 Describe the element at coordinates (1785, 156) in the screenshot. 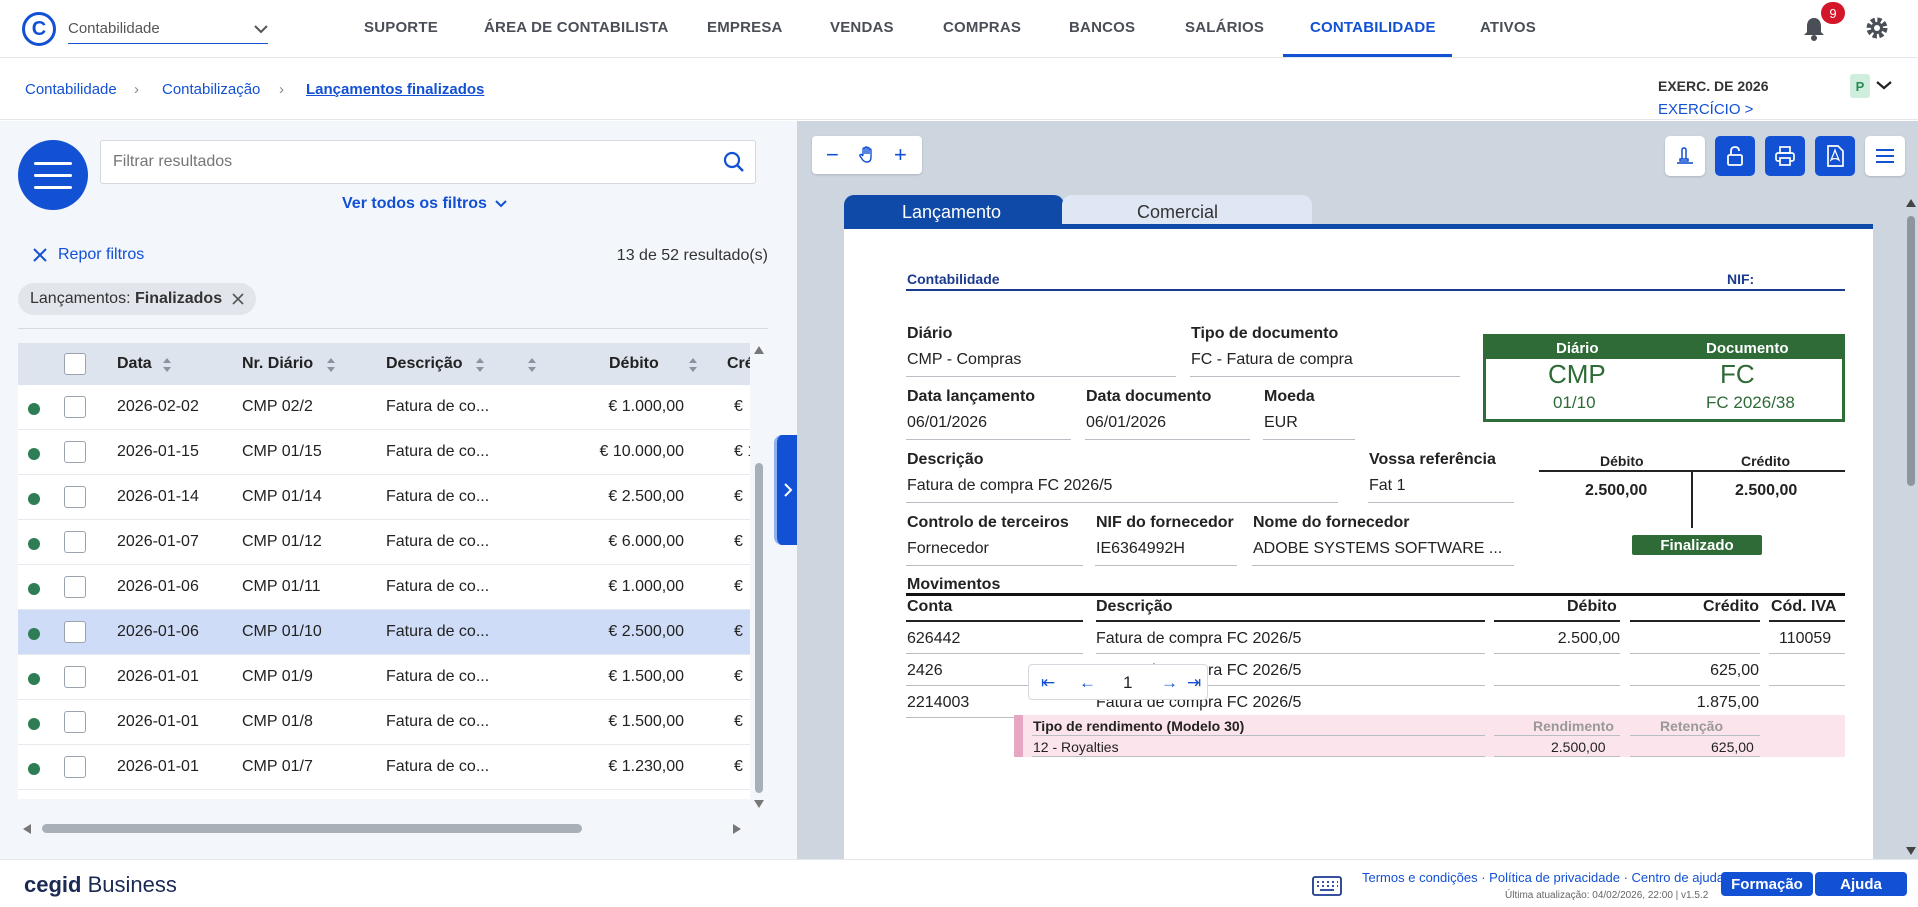

I see `print-button` at that location.